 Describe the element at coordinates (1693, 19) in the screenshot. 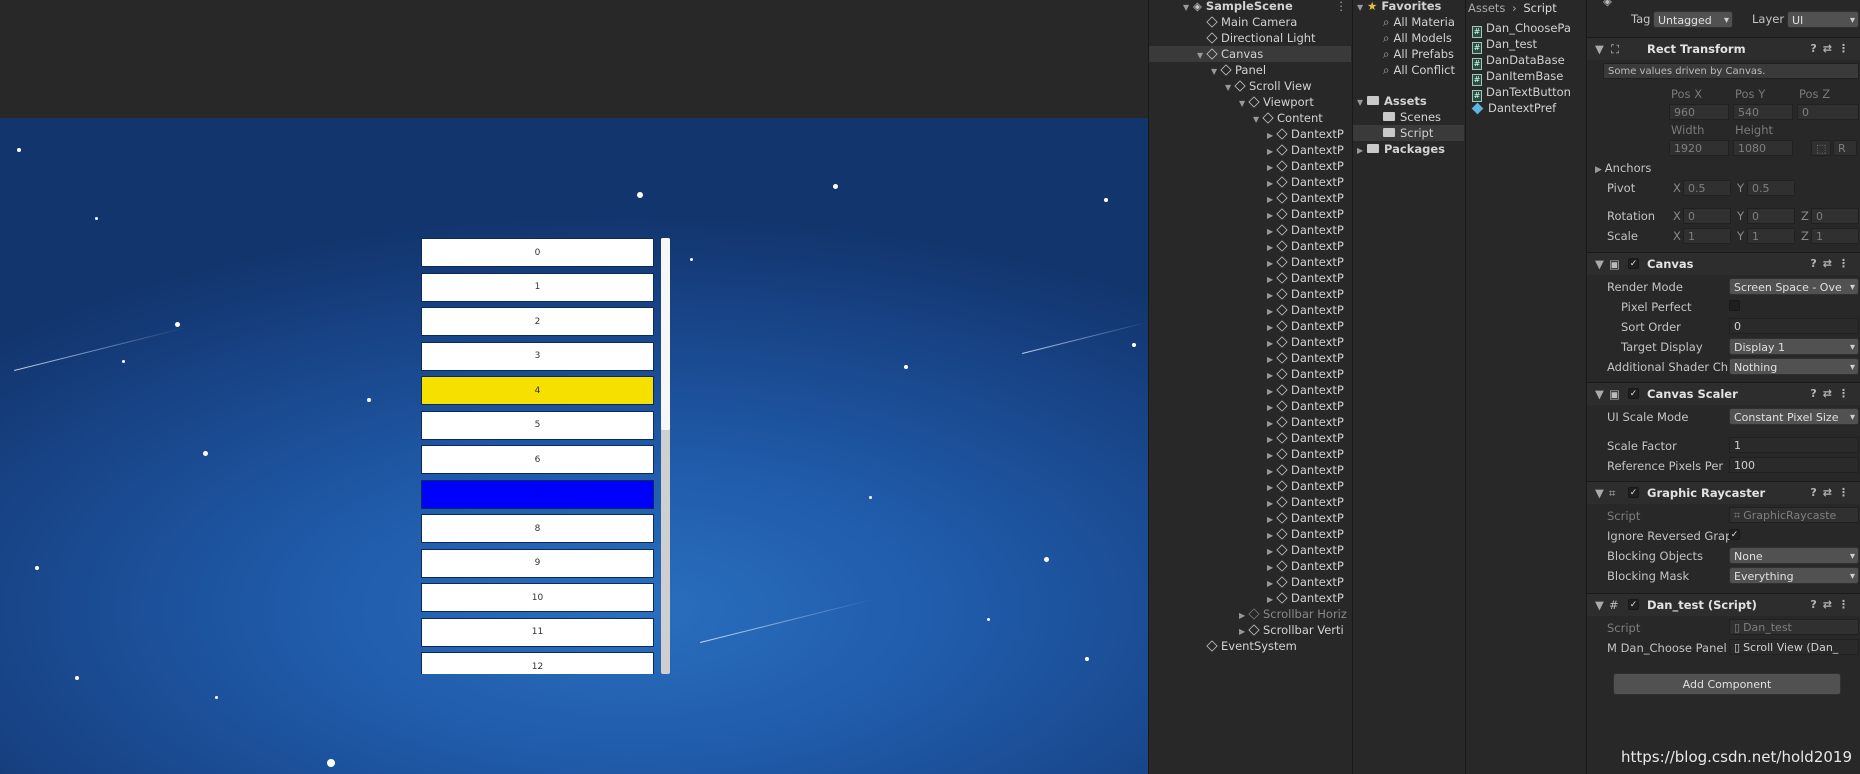

I see `tag-dropdown: Untagged` at that location.